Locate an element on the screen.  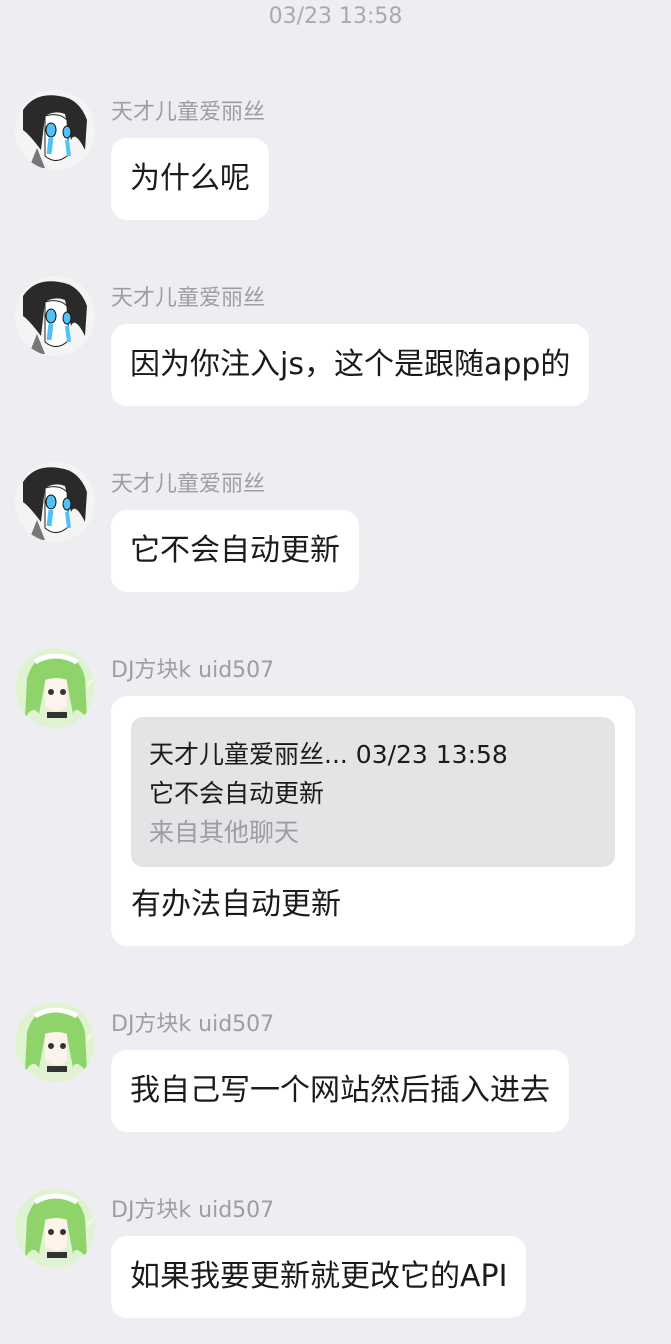
quote-text: 它不会自动更新 is located at coordinates (237, 793).